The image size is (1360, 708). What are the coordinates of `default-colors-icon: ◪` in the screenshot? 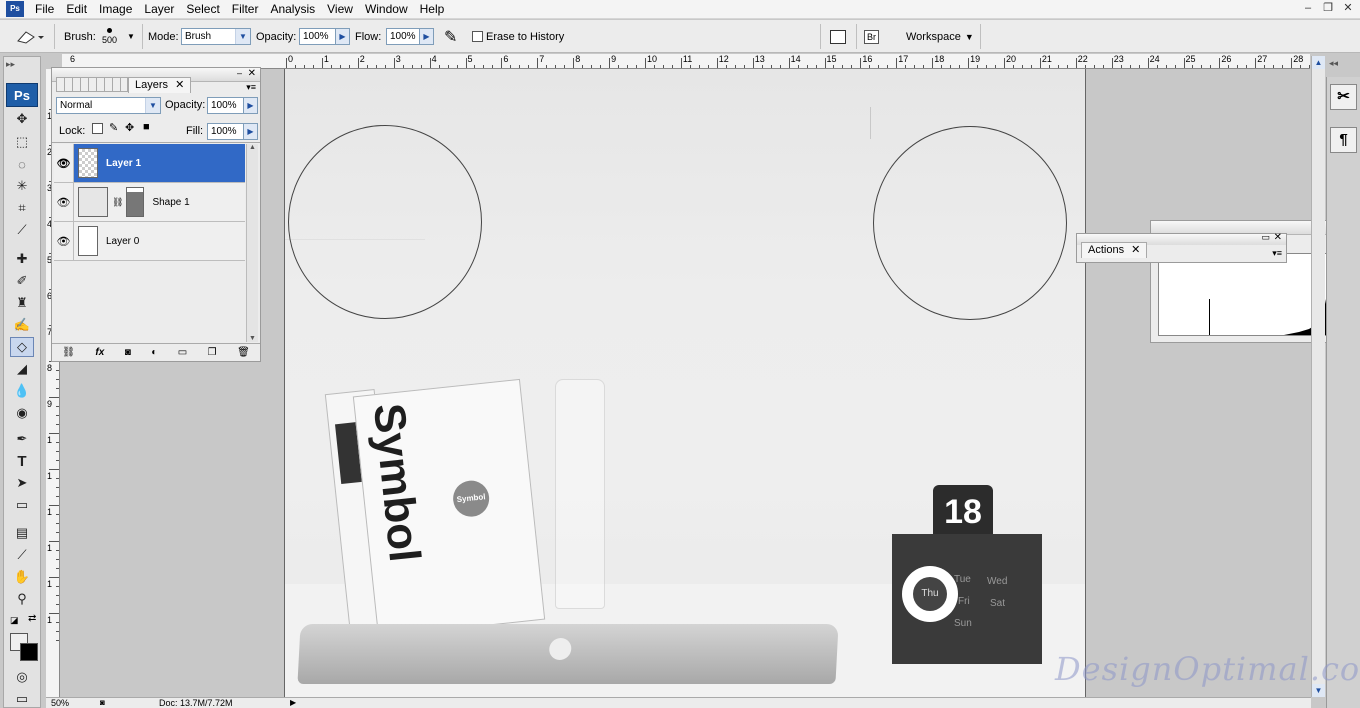 It's located at (14, 620).